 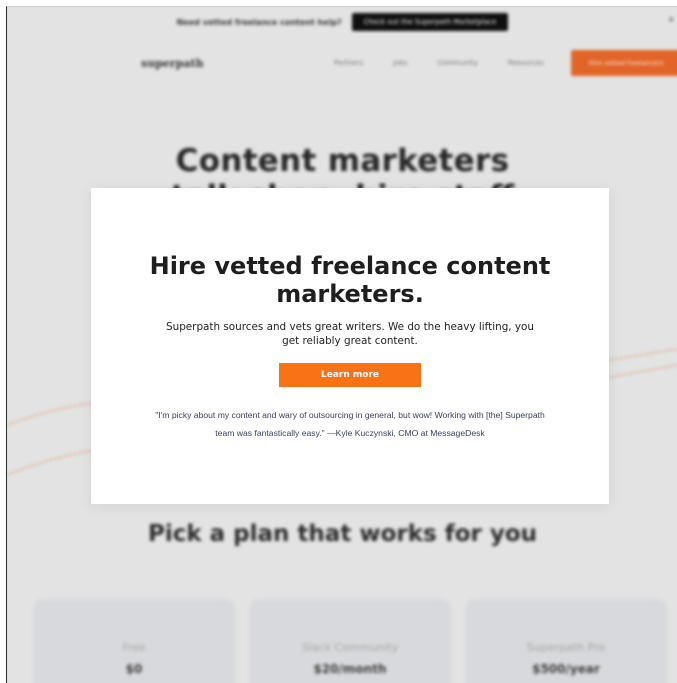 What do you see at coordinates (172, 63) in the screenshot?
I see `superpath-logo: superpath` at bounding box center [172, 63].